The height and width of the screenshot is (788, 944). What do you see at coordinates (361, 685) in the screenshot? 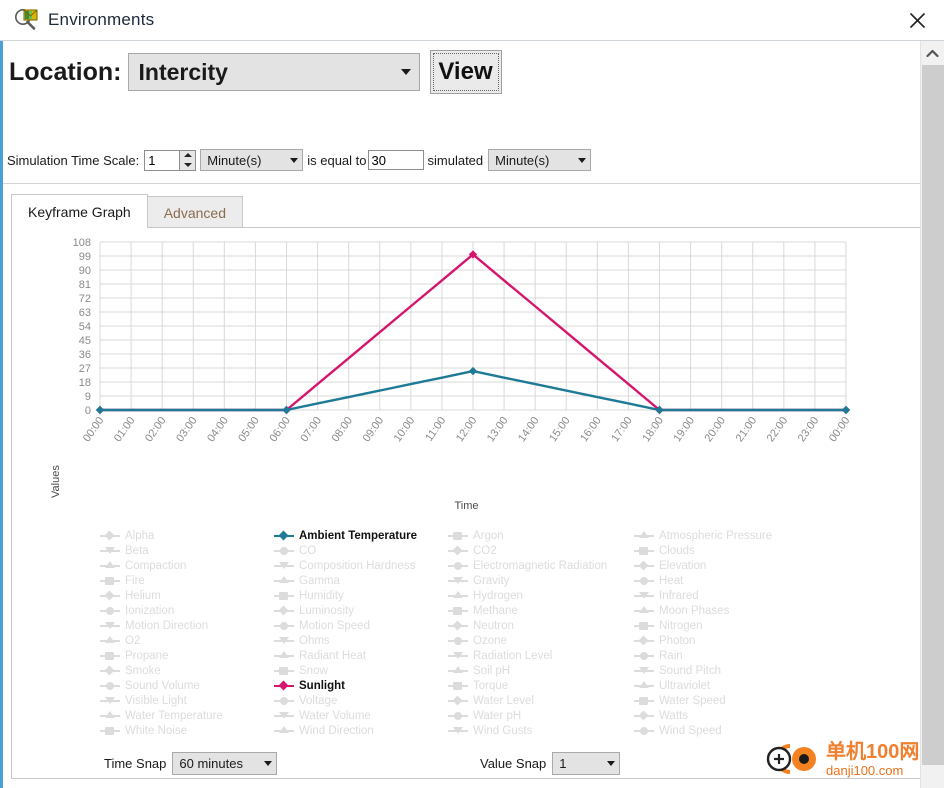
I see `legend-item-sunlight: Sunlight` at bounding box center [361, 685].